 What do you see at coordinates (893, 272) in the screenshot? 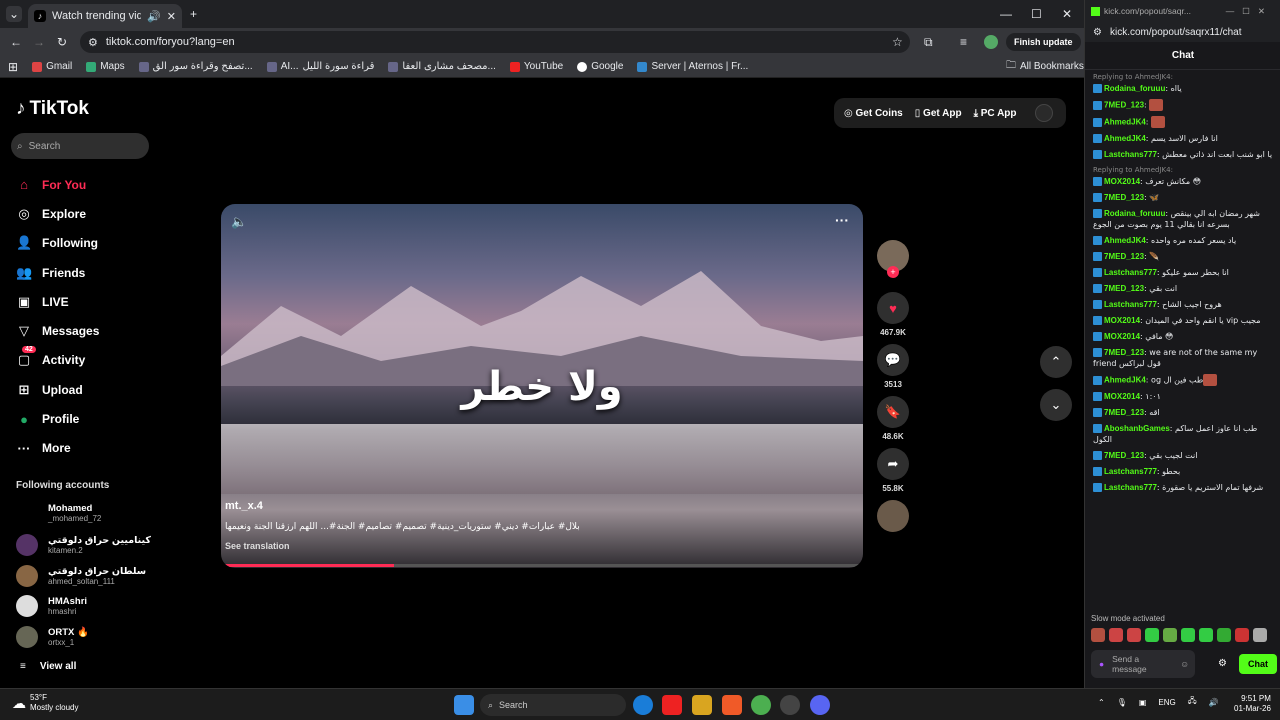
I see `follow-plus-icon: +` at bounding box center [893, 272].